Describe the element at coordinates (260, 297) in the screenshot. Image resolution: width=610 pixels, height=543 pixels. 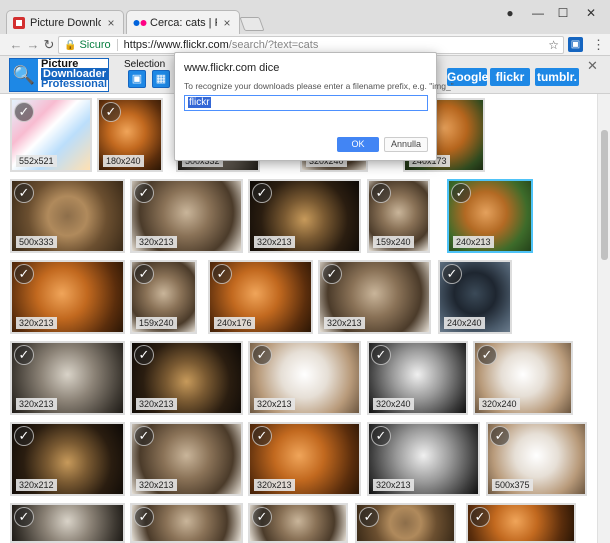
I see `gallery-image-tile: ✓ 240x176` at that location.